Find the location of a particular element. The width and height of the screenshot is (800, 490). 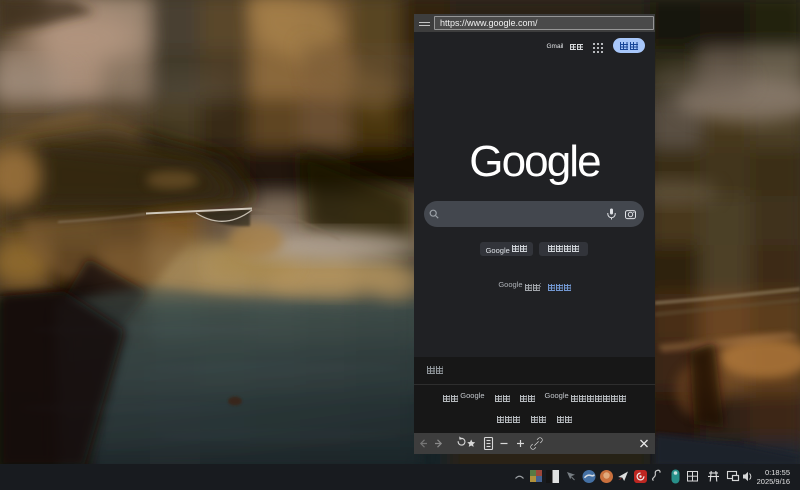

svg-text: 0:18:55 is located at coordinates (777, 472).